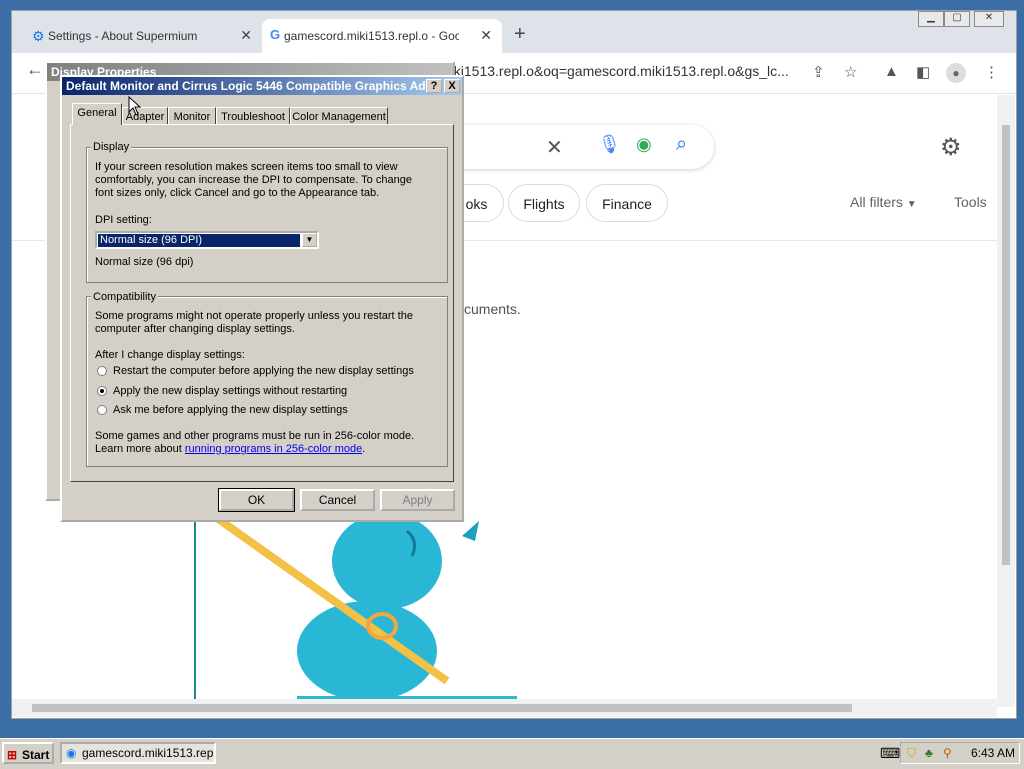 This screenshot has height=769, width=1024. Describe the element at coordinates (102, 371) in the screenshot. I see `radio-restart` at that location.